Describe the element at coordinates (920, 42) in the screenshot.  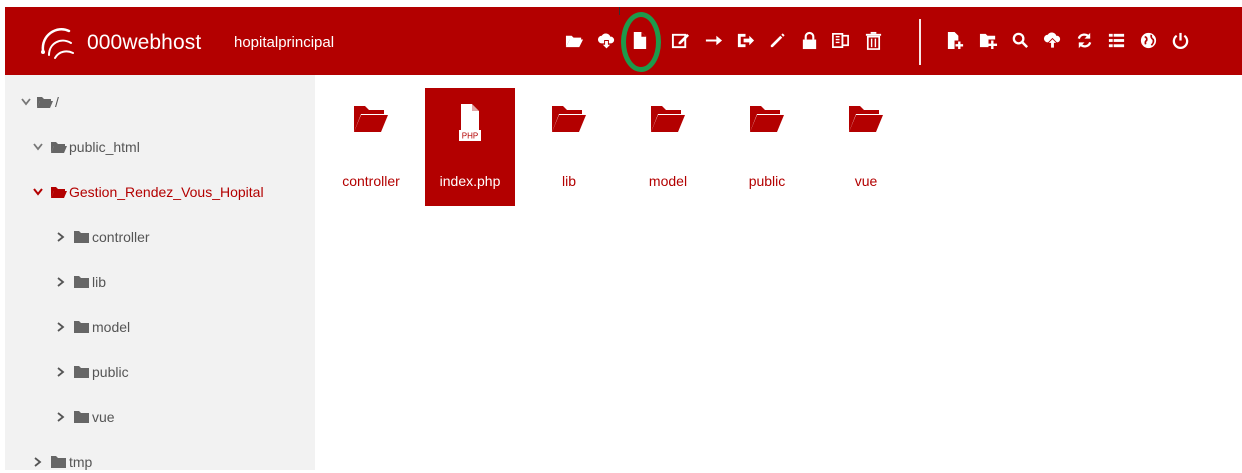
I see `toolbar-separator` at that location.